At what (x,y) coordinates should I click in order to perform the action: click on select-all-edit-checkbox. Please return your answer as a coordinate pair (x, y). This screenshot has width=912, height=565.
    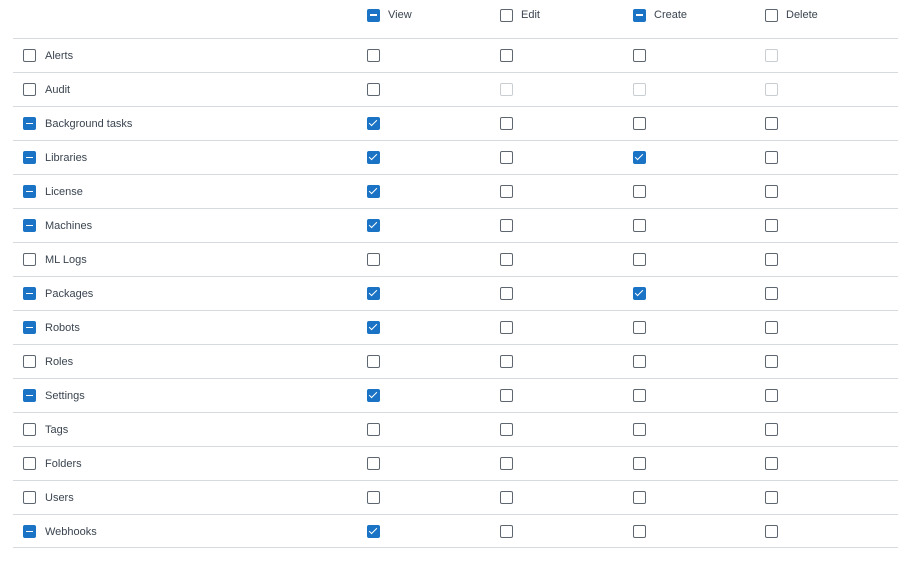
    Looking at the image, I should click on (506, 15).